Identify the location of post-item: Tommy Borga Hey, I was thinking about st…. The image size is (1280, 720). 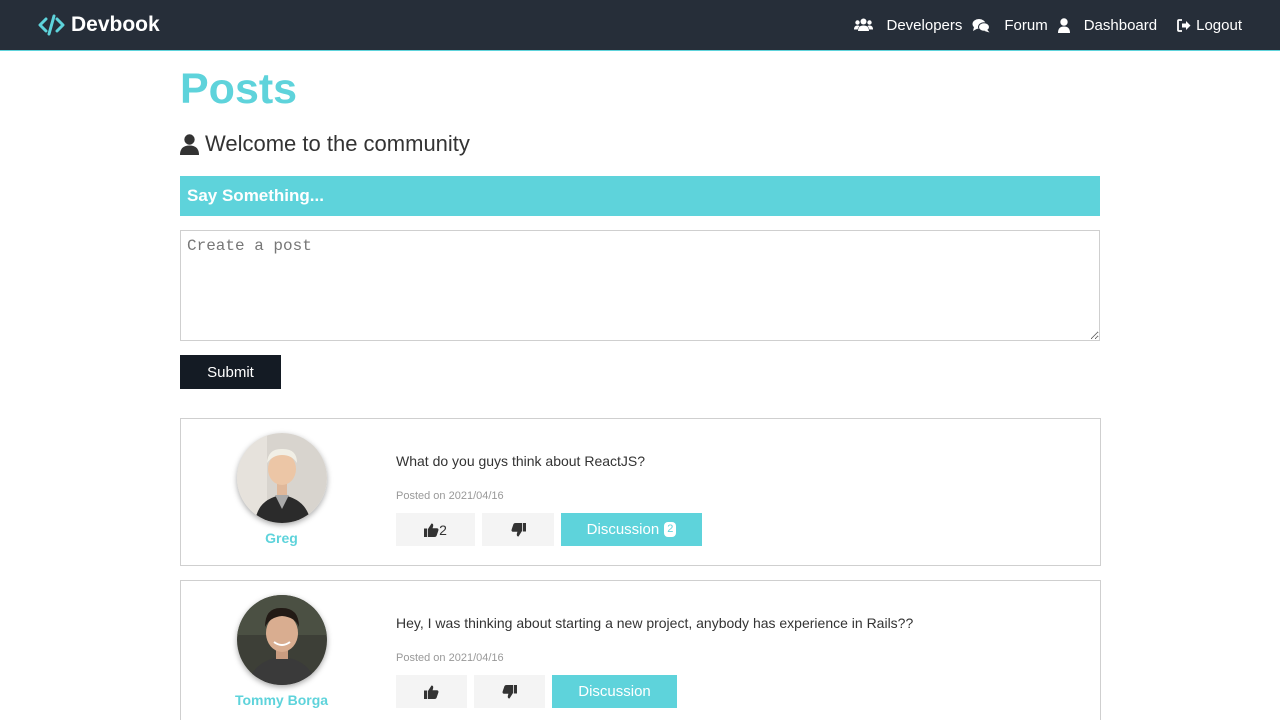
(640, 650).